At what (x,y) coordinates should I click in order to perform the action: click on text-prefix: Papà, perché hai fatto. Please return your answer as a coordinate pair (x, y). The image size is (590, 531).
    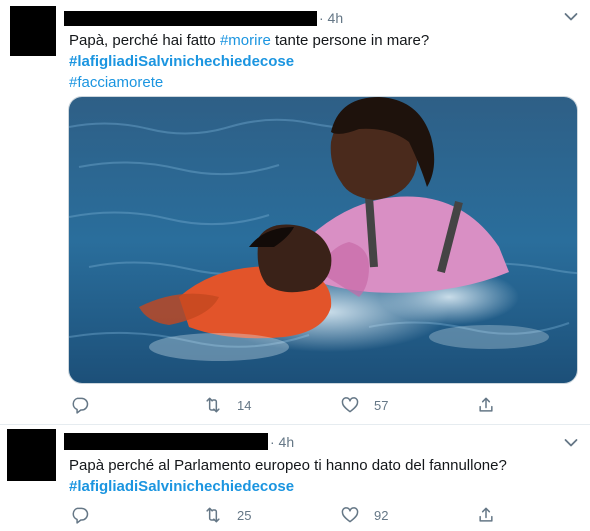
    Looking at the image, I should click on (144, 40).